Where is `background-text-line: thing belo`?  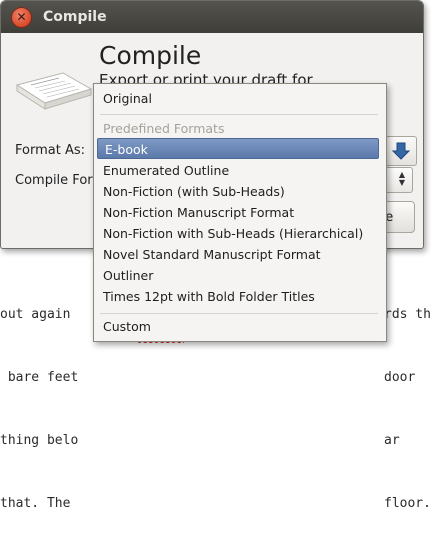
background-text-line: thing belo is located at coordinates (39, 440).